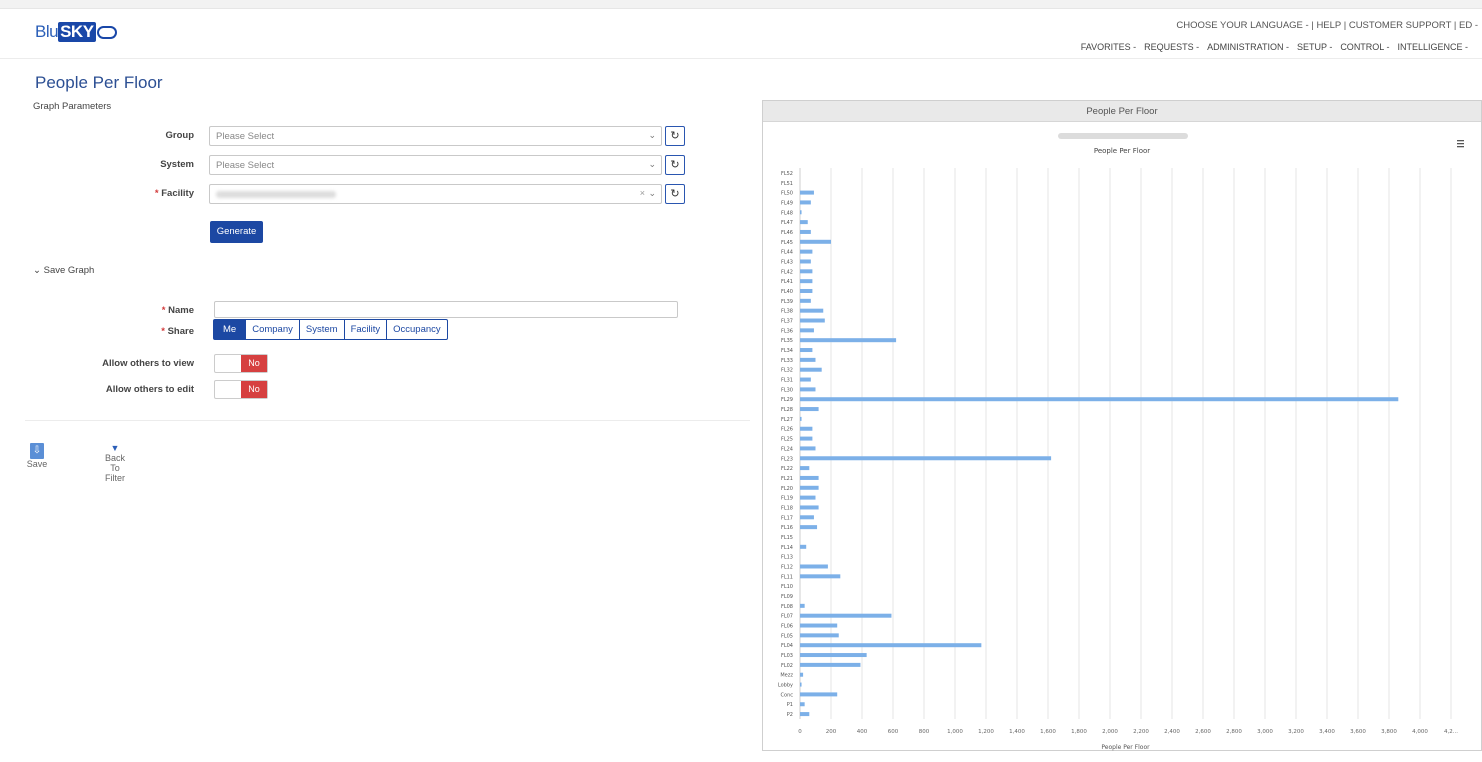 The image size is (1482, 762). Describe the element at coordinates (322, 329) in the screenshot. I see `share-system-button: System` at that location.